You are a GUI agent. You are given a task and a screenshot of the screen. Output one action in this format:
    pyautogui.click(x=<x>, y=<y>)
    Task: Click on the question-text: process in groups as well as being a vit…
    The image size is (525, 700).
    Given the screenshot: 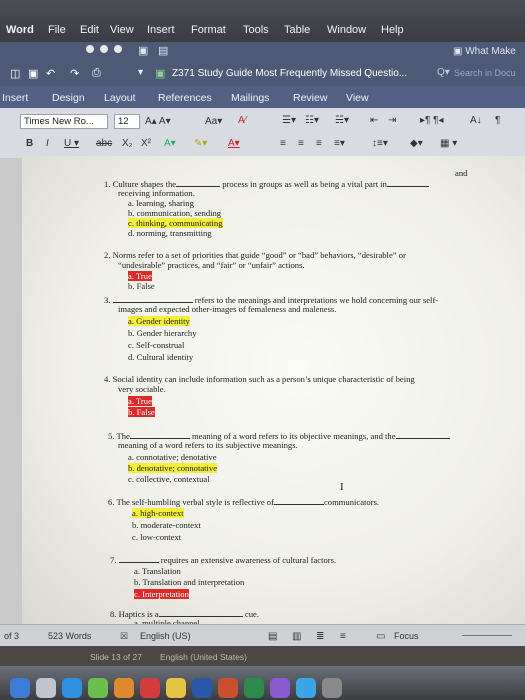 What is the action you would take?
    pyautogui.click(x=304, y=184)
    